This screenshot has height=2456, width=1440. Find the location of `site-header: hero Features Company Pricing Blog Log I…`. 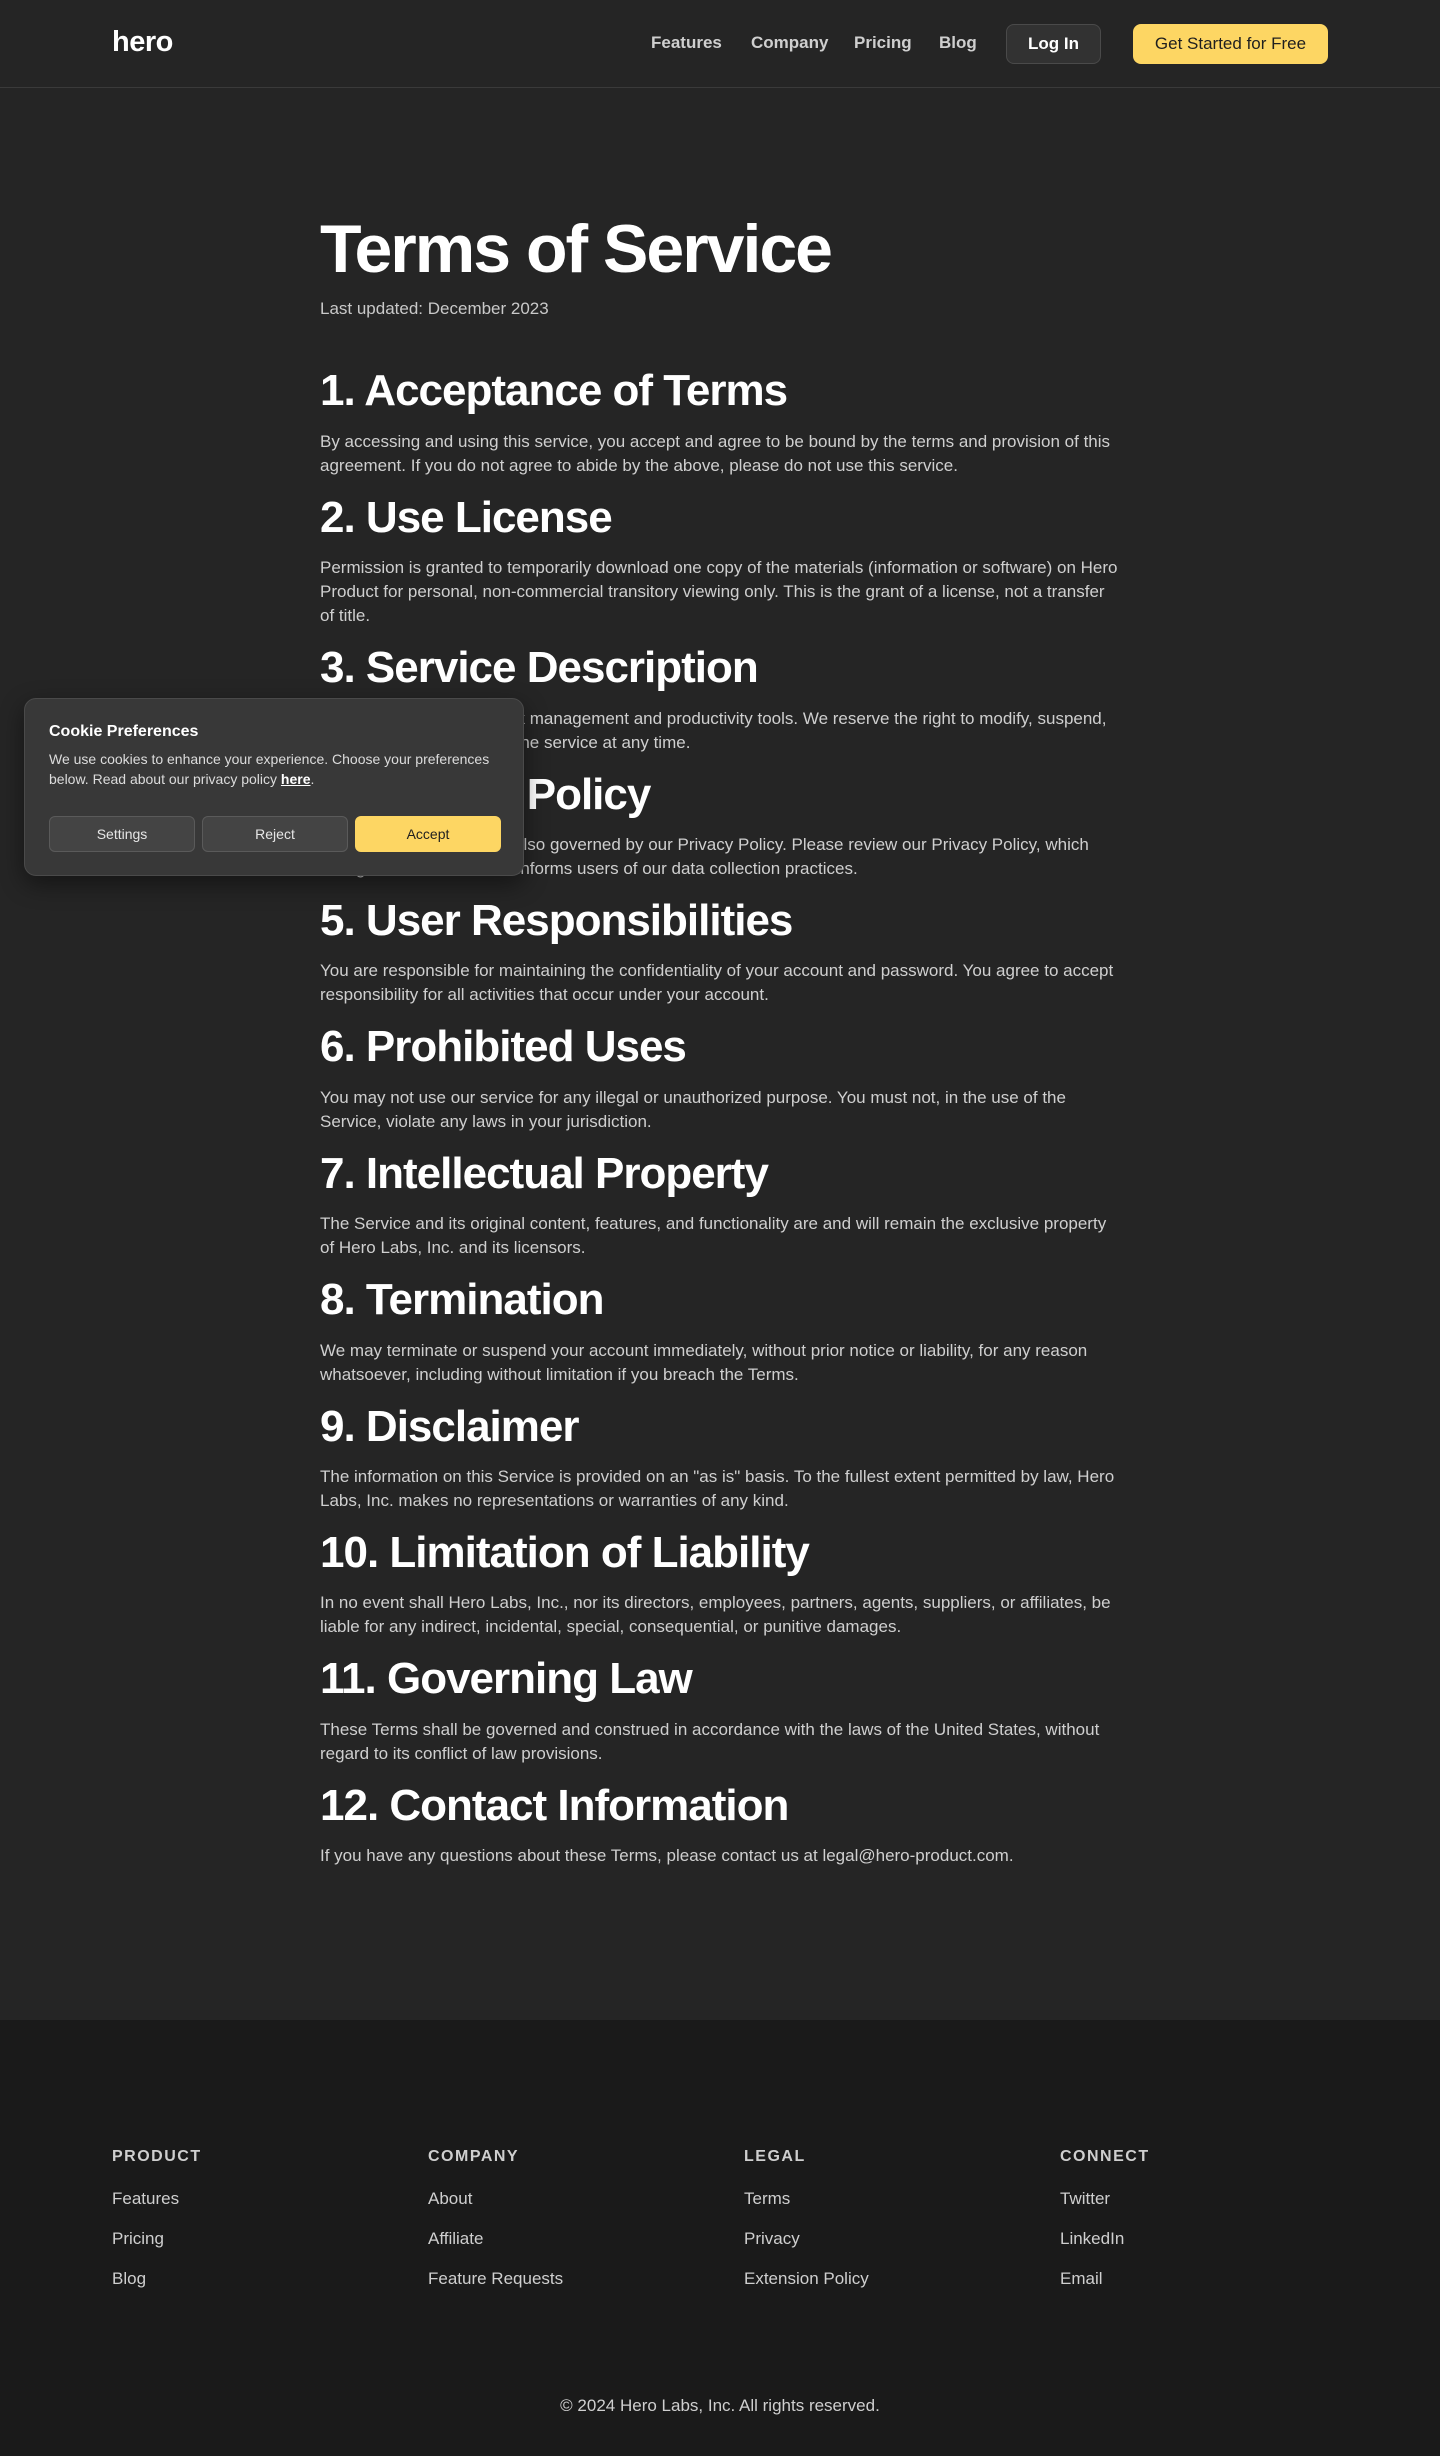

site-header: hero Features Company Pricing Blog Log I… is located at coordinates (720, 44).